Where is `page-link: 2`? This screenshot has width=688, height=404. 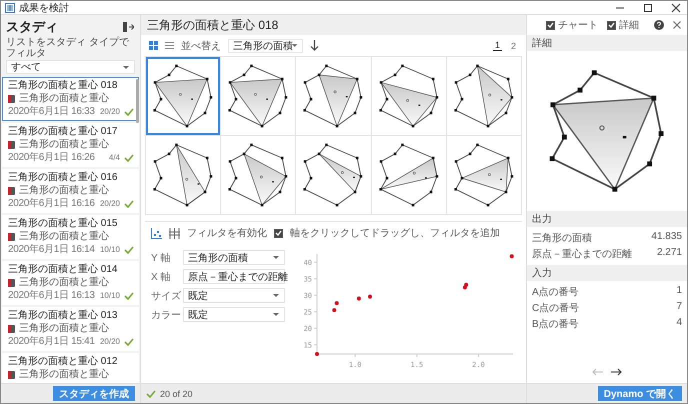 page-link: 2 is located at coordinates (513, 45).